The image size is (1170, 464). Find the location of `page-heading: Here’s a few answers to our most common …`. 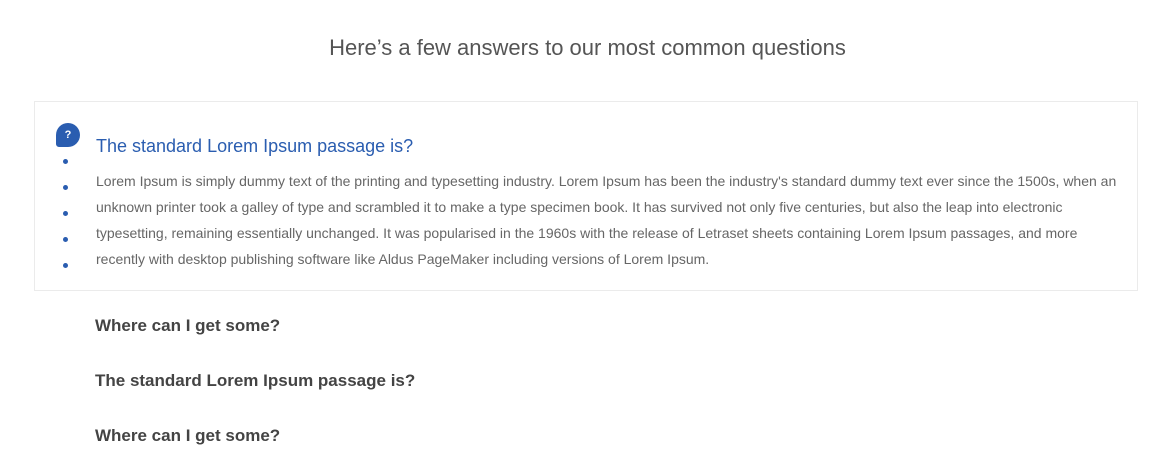

page-heading: Here’s a few answers to our most common … is located at coordinates (587, 47).